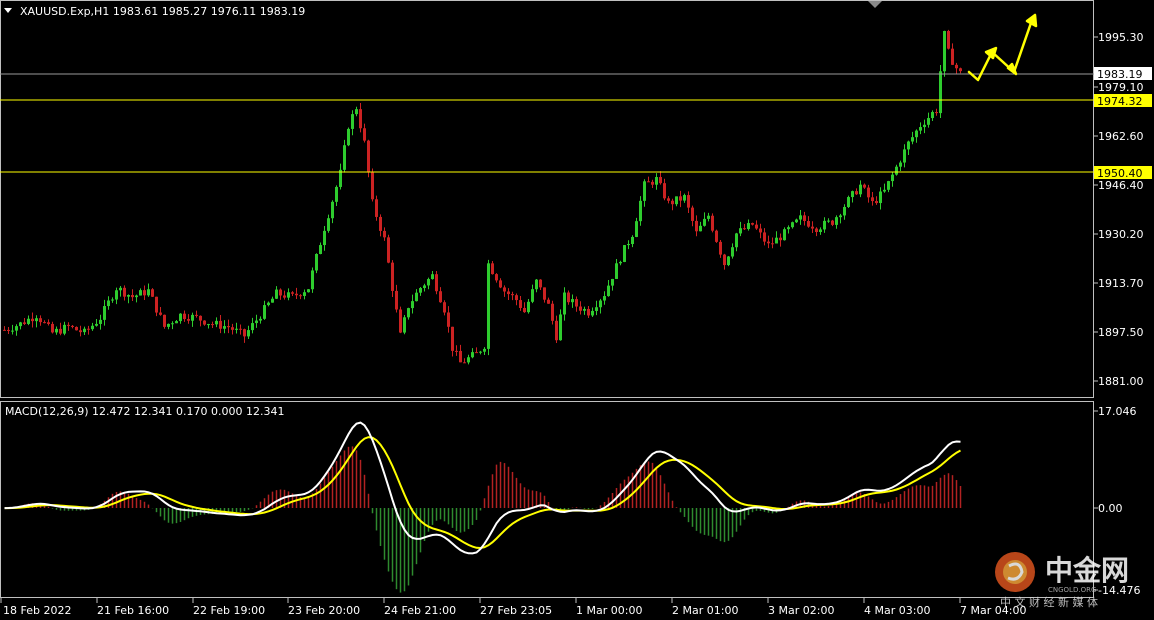  Describe the element at coordinates (324, 610) in the screenshot. I see `time-tick: 23 Feb 20:00` at that location.